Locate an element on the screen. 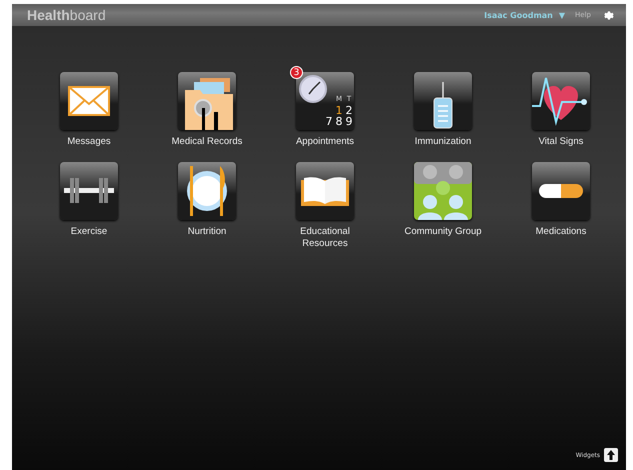 This screenshot has width=633, height=470. app-label: Messages is located at coordinates (89, 142).